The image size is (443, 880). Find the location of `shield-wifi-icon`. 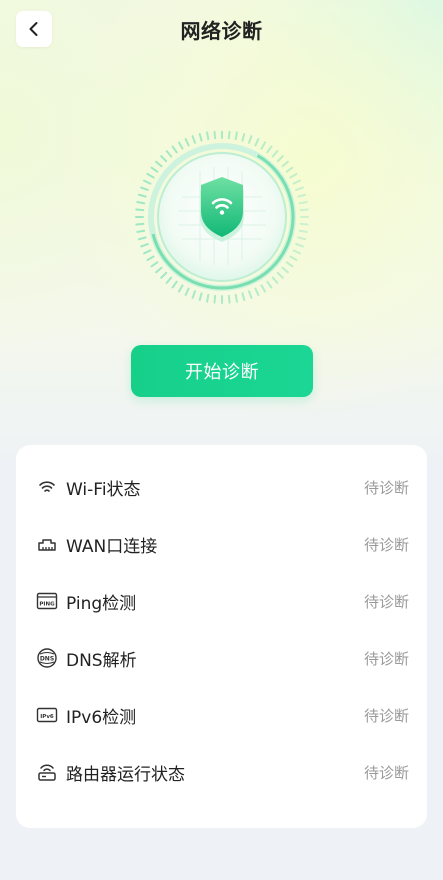

shield-wifi-icon is located at coordinates (222, 209).